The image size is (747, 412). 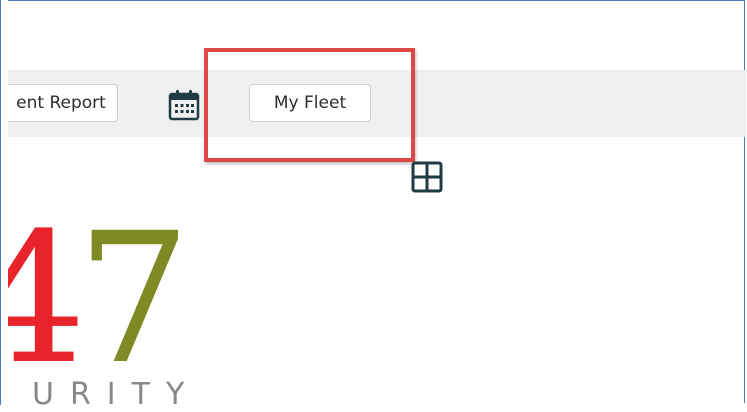 What do you see at coordinates (133, 299) in the screenshot?
I see `logo-digit-7: 7` at bounding box center [133, 299].